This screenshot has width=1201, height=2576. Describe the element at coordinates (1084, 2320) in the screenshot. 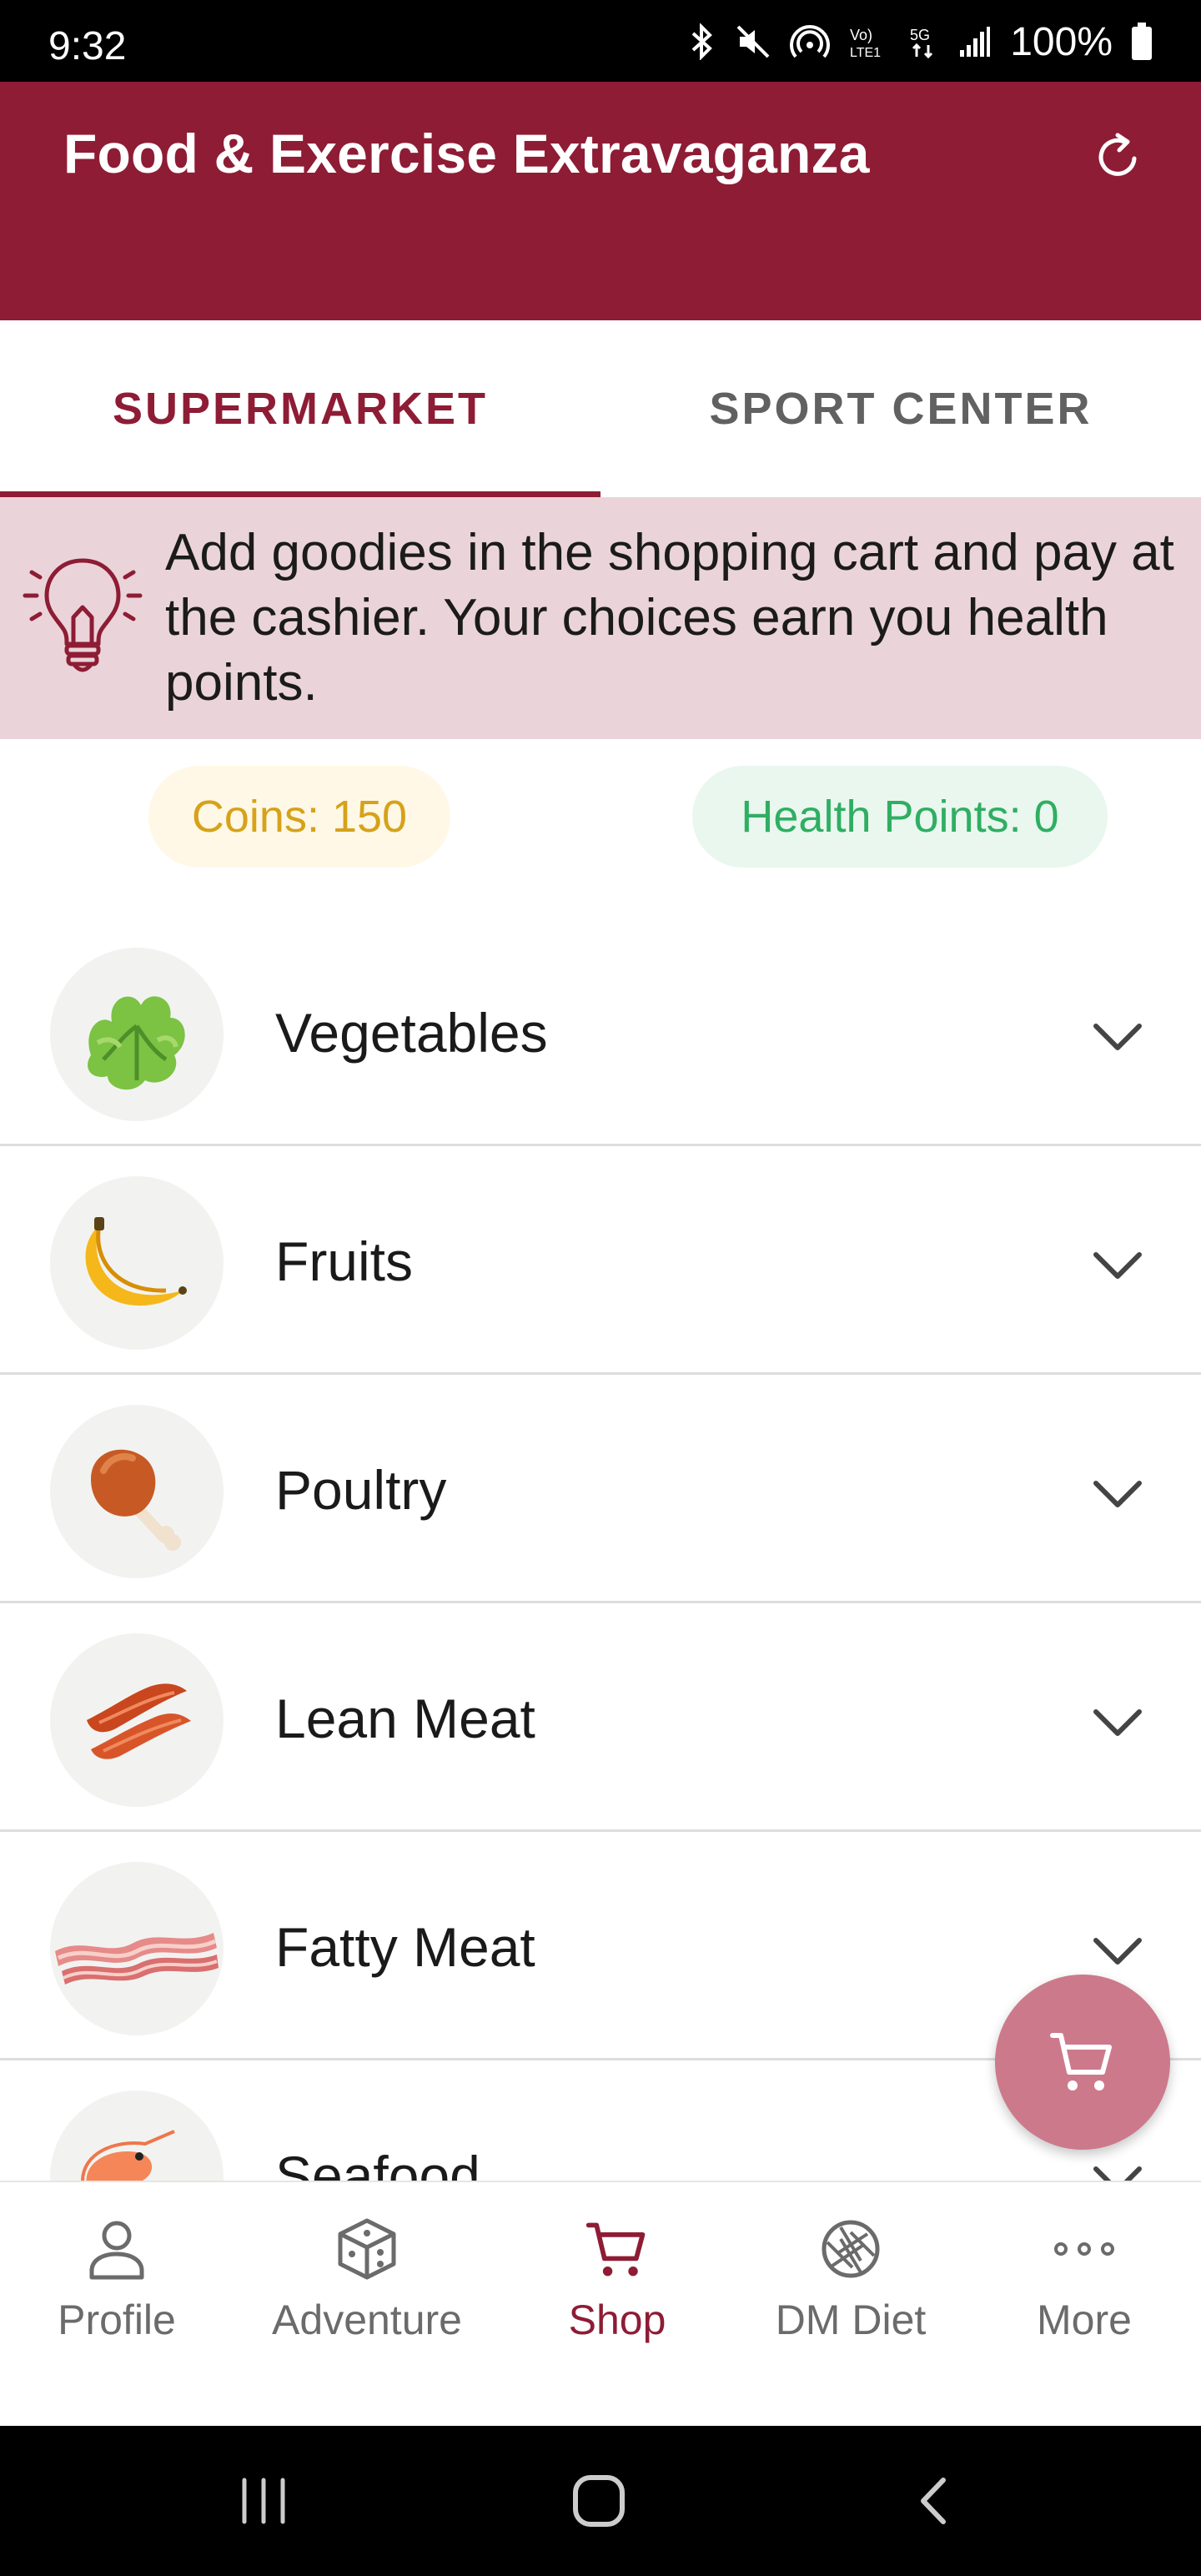

I see `nav-label: More` at that location.